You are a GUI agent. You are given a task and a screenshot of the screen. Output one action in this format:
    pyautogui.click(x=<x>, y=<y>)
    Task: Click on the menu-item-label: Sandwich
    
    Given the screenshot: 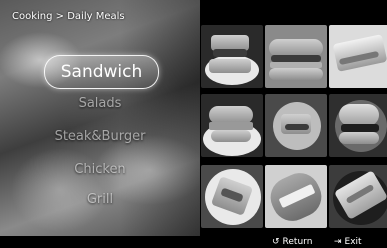 What is the action you would take?
    pyautogui.click(x=101, y=72)
    